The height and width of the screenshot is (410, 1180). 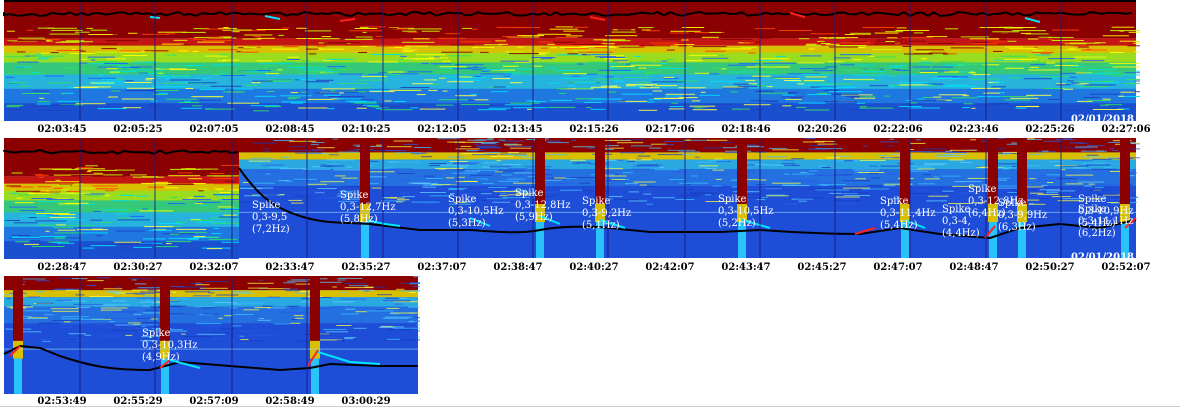 I want to click on time-tick-label: 02:18:46, so click(x=746, y=129).